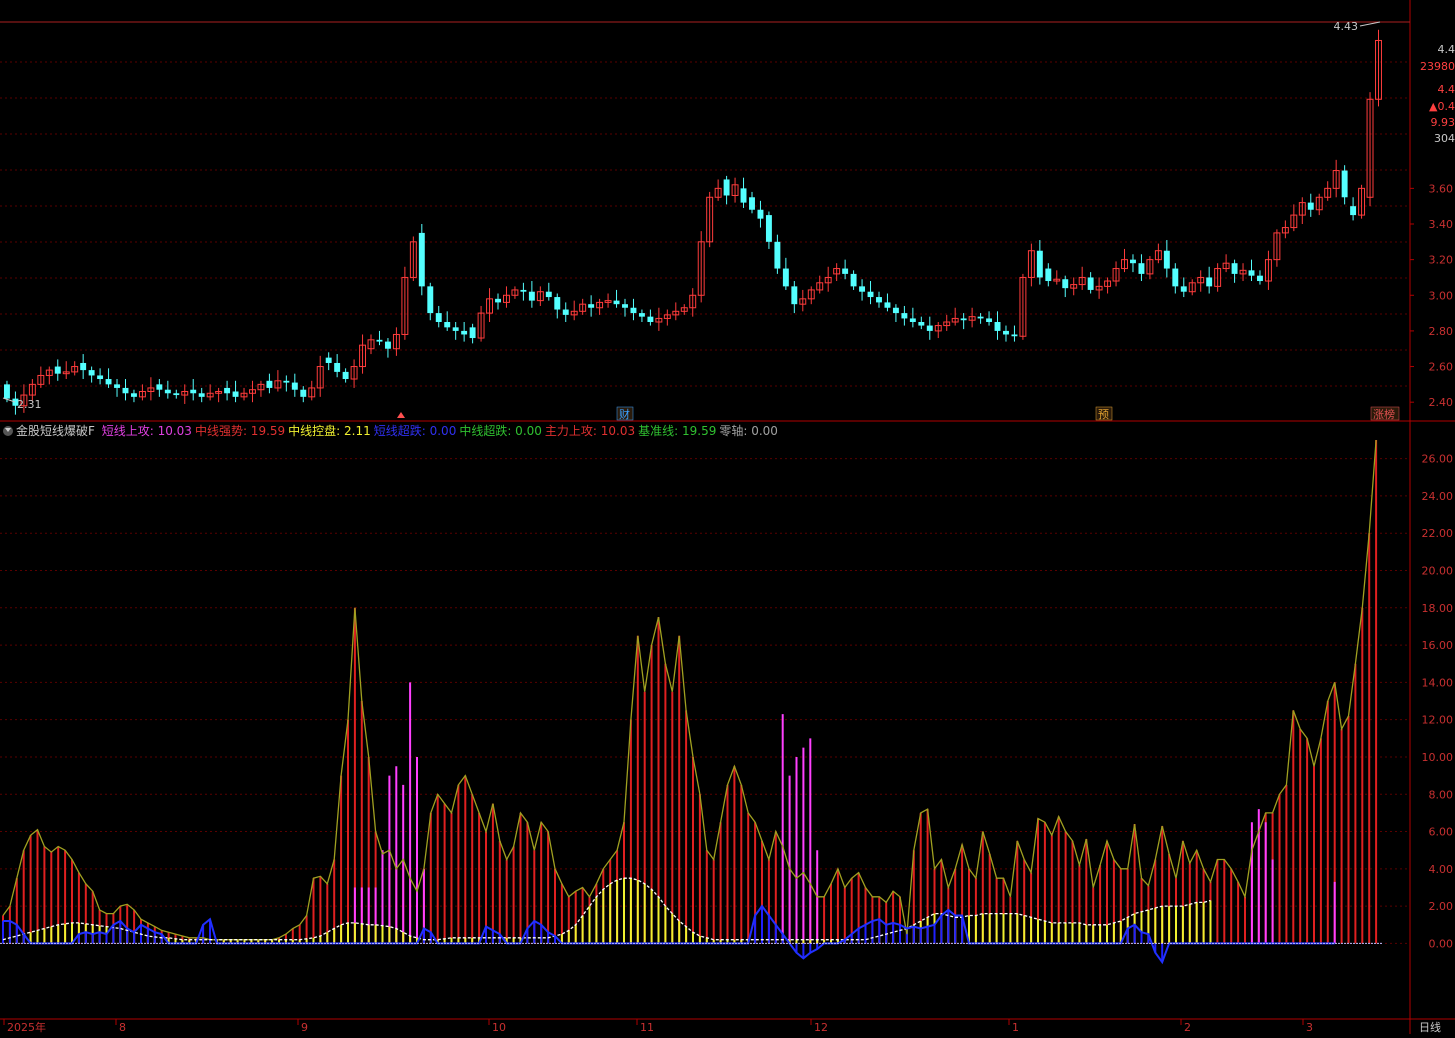 The image size is (1455, 1038). Describe the element at coordinates (1346, 26) in the screenshot. I see `price-high-label: 4.43` at that location.